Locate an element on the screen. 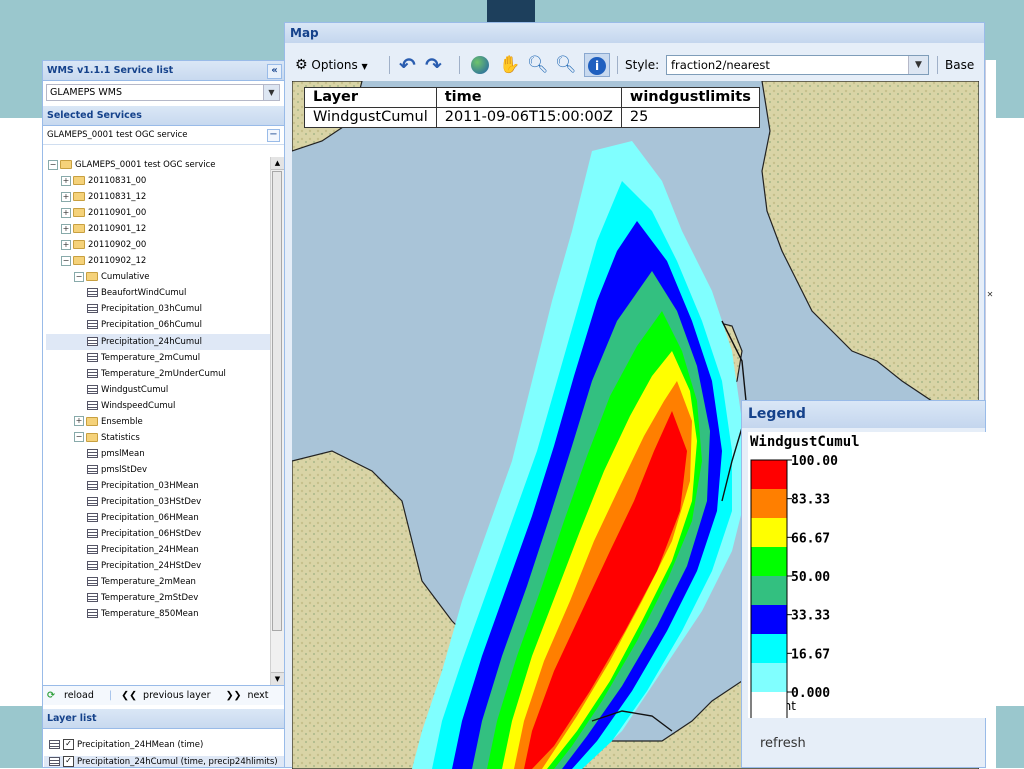 Image resolution: width=1024 pixels, height=769 pixels. legend-tick-label: 50.00 is located at coordinates (810, 577).